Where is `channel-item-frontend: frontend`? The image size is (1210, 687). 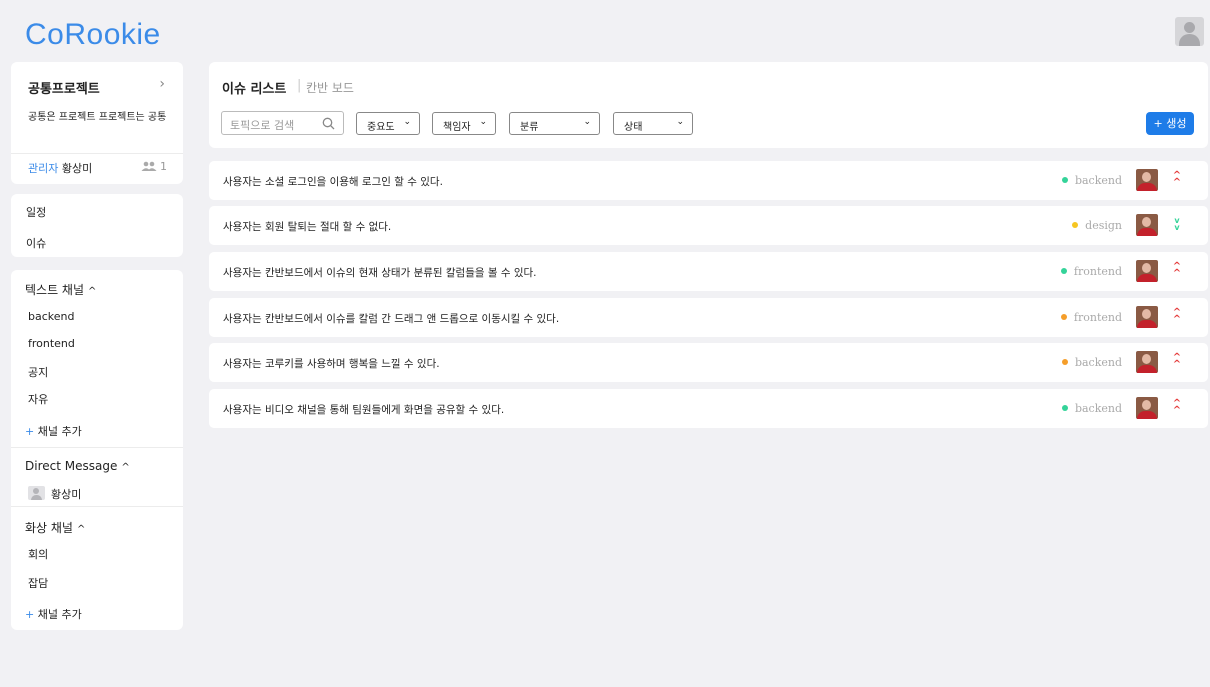
channel-item-frontend: frontend is located at coordinates (51, 343).